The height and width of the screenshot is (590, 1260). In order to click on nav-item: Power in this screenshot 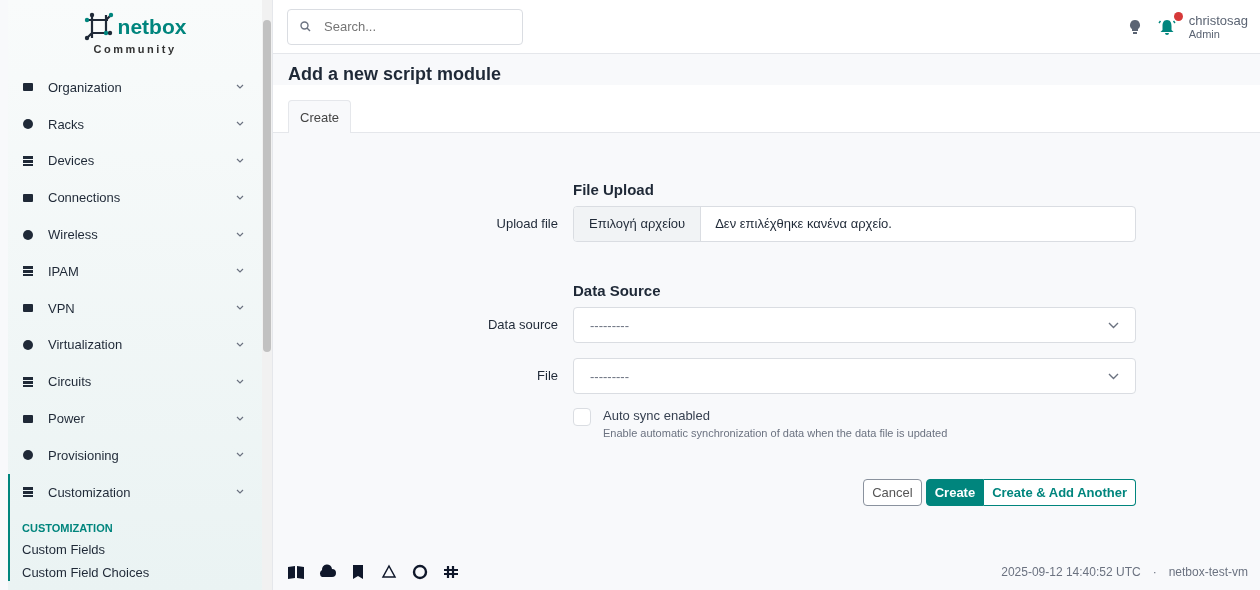, I will do `click(135, 418)`.